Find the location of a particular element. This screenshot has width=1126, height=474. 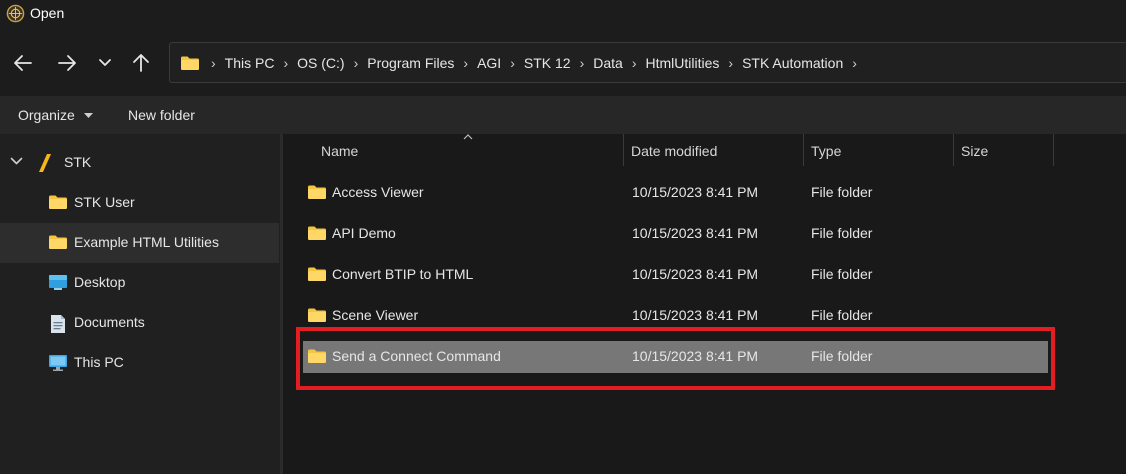

sidebar-item-this-pc: This PC is located at coordinates (139, 363).